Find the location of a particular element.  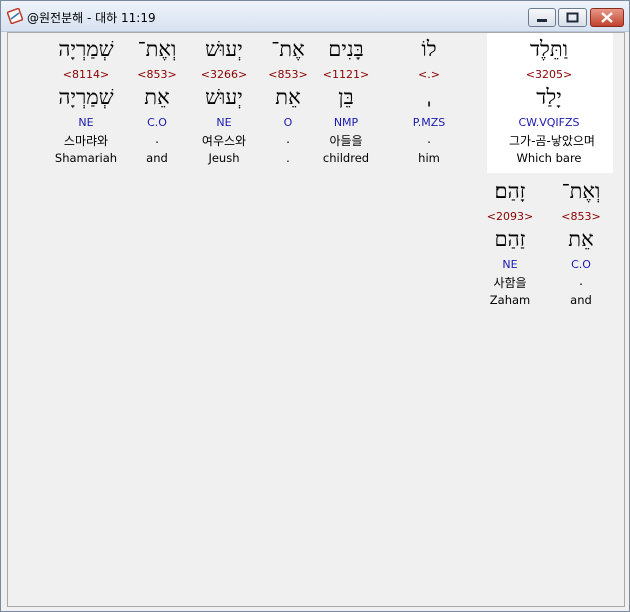

english-gloss: Which bare is located at coordinates (549, 158).